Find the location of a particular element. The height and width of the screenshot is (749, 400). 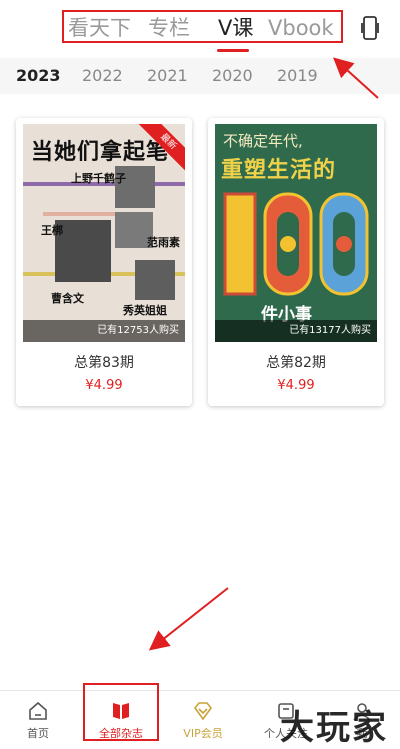

annotation-nav-highlight is located at coordinates (121, 712).